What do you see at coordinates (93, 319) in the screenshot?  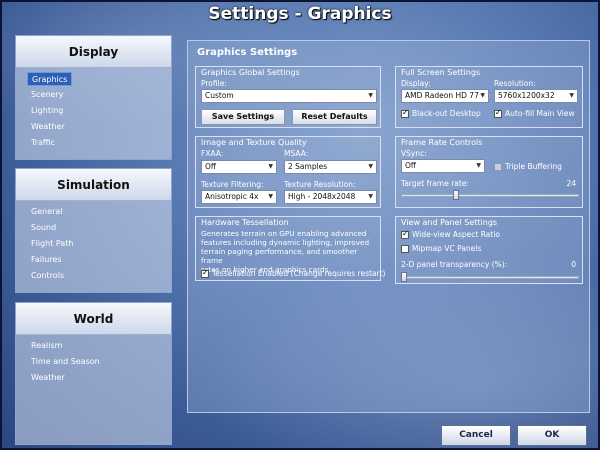 I see `sidebar-header-world: World` at bounding box center [93, 319].